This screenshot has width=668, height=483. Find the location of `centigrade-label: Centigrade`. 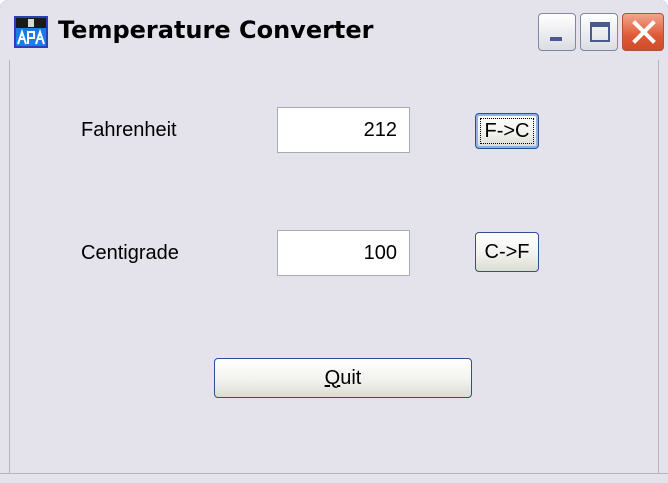

centigrade-label: Centigrade is located at coordinates (130, 253).